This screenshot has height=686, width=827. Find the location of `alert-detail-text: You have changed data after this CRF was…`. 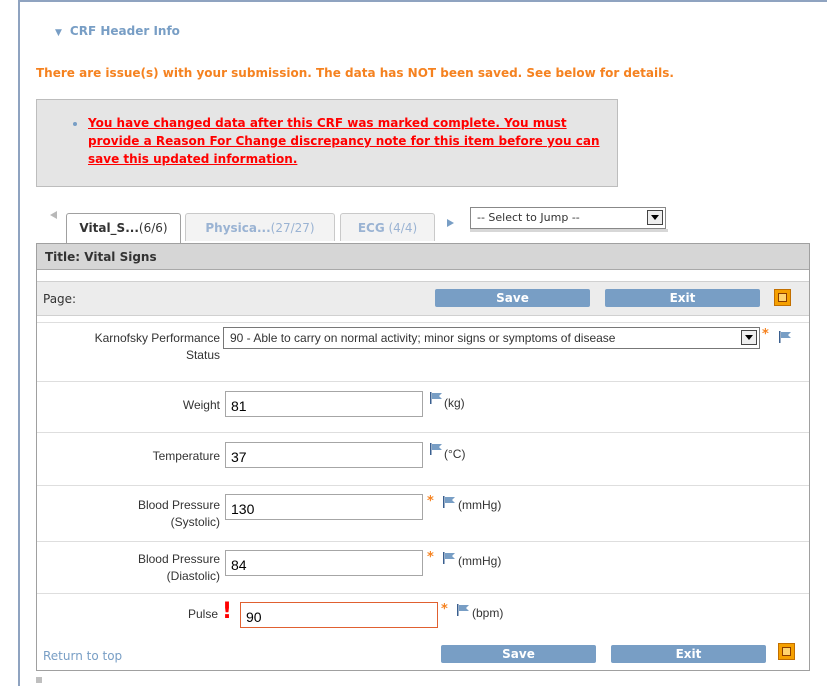

alert-detail-text: You have changed data after this CRF was… is located at coordinates (344, 141).